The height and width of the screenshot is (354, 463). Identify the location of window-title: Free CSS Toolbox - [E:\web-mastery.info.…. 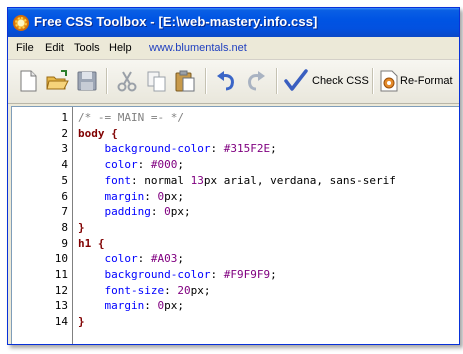
(176, 21).